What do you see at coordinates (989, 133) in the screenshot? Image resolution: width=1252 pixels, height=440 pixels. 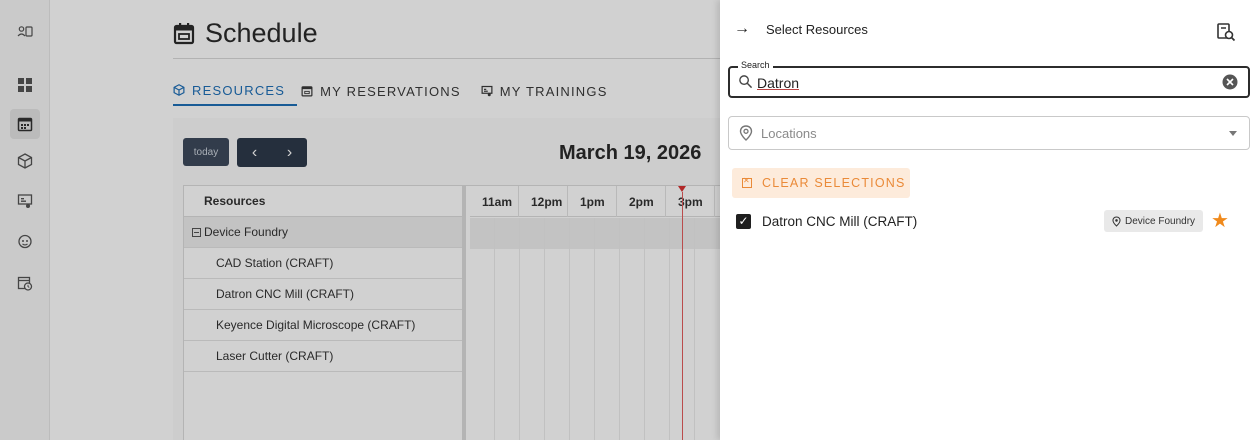 I see `locations-select: Locations` at bounding box center [989, 133].